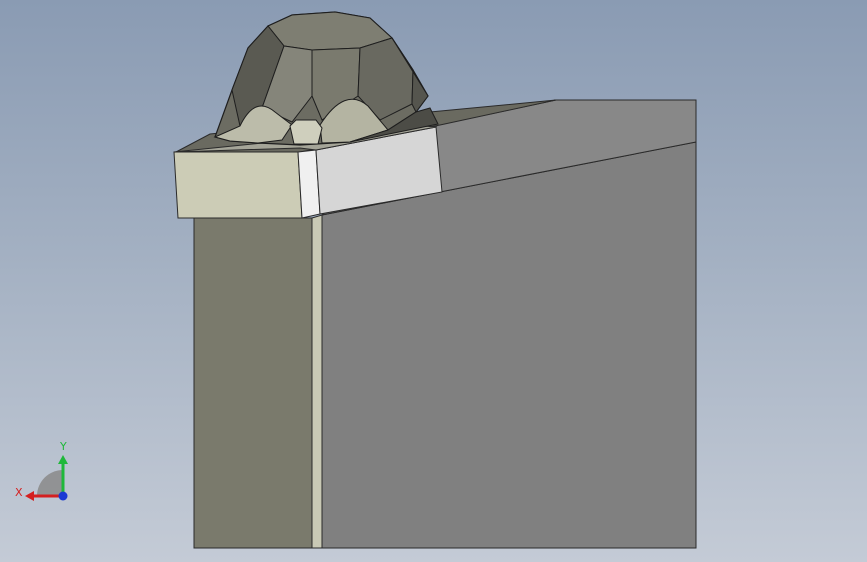 This screenshot has width=867, height=562. I want to click on cap-center-notch, so click(306, 132).